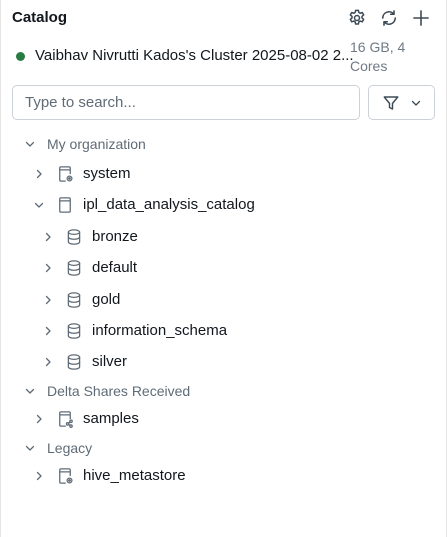 The width and height of the screenshot is (447, 537). Describe the element at coordinates (70, 447) in the screenshot. I see `section-label: Legacy` at that location.